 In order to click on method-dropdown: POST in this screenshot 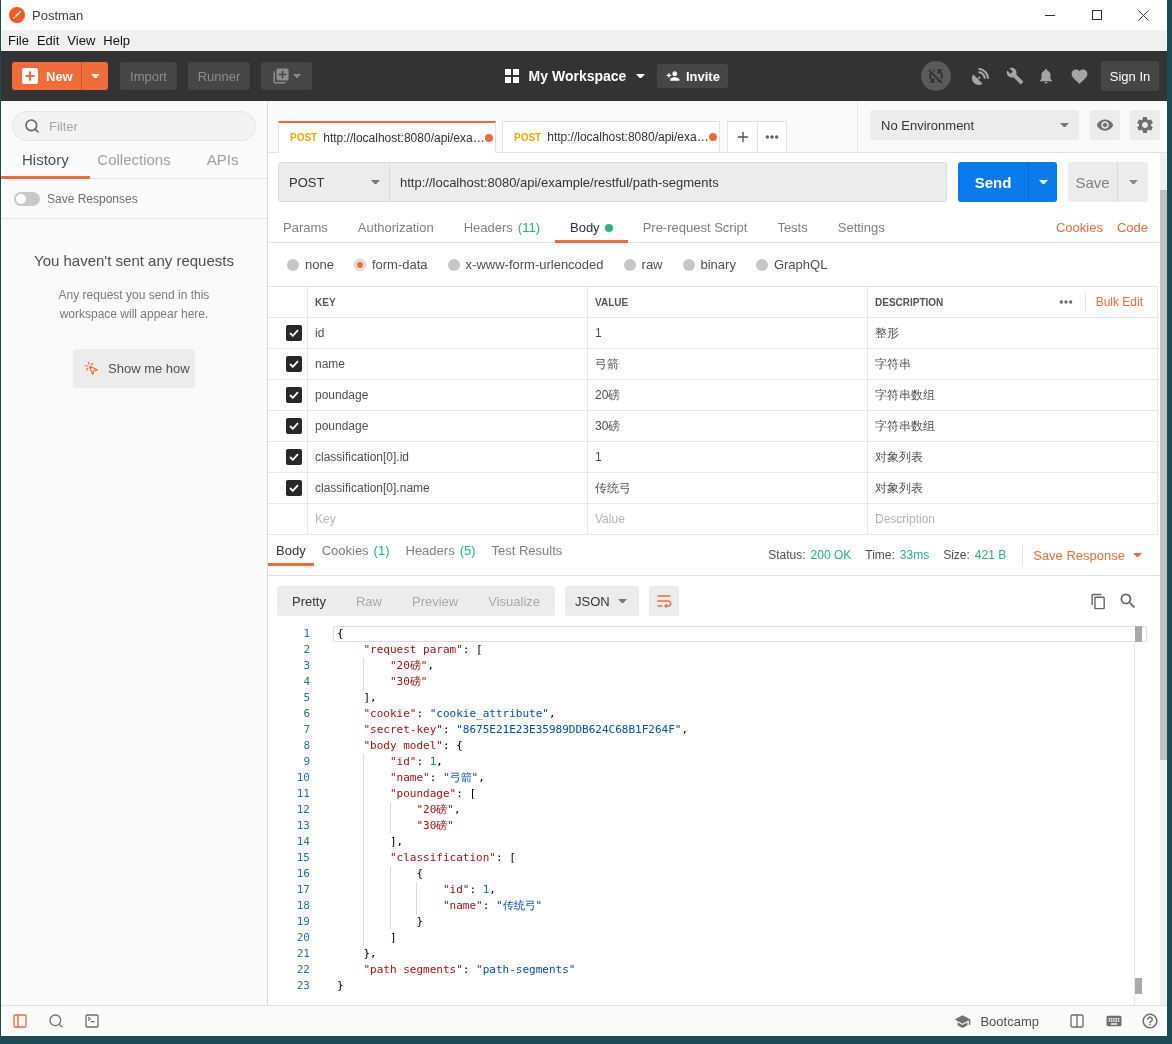, I will do `click(334, 182)`.